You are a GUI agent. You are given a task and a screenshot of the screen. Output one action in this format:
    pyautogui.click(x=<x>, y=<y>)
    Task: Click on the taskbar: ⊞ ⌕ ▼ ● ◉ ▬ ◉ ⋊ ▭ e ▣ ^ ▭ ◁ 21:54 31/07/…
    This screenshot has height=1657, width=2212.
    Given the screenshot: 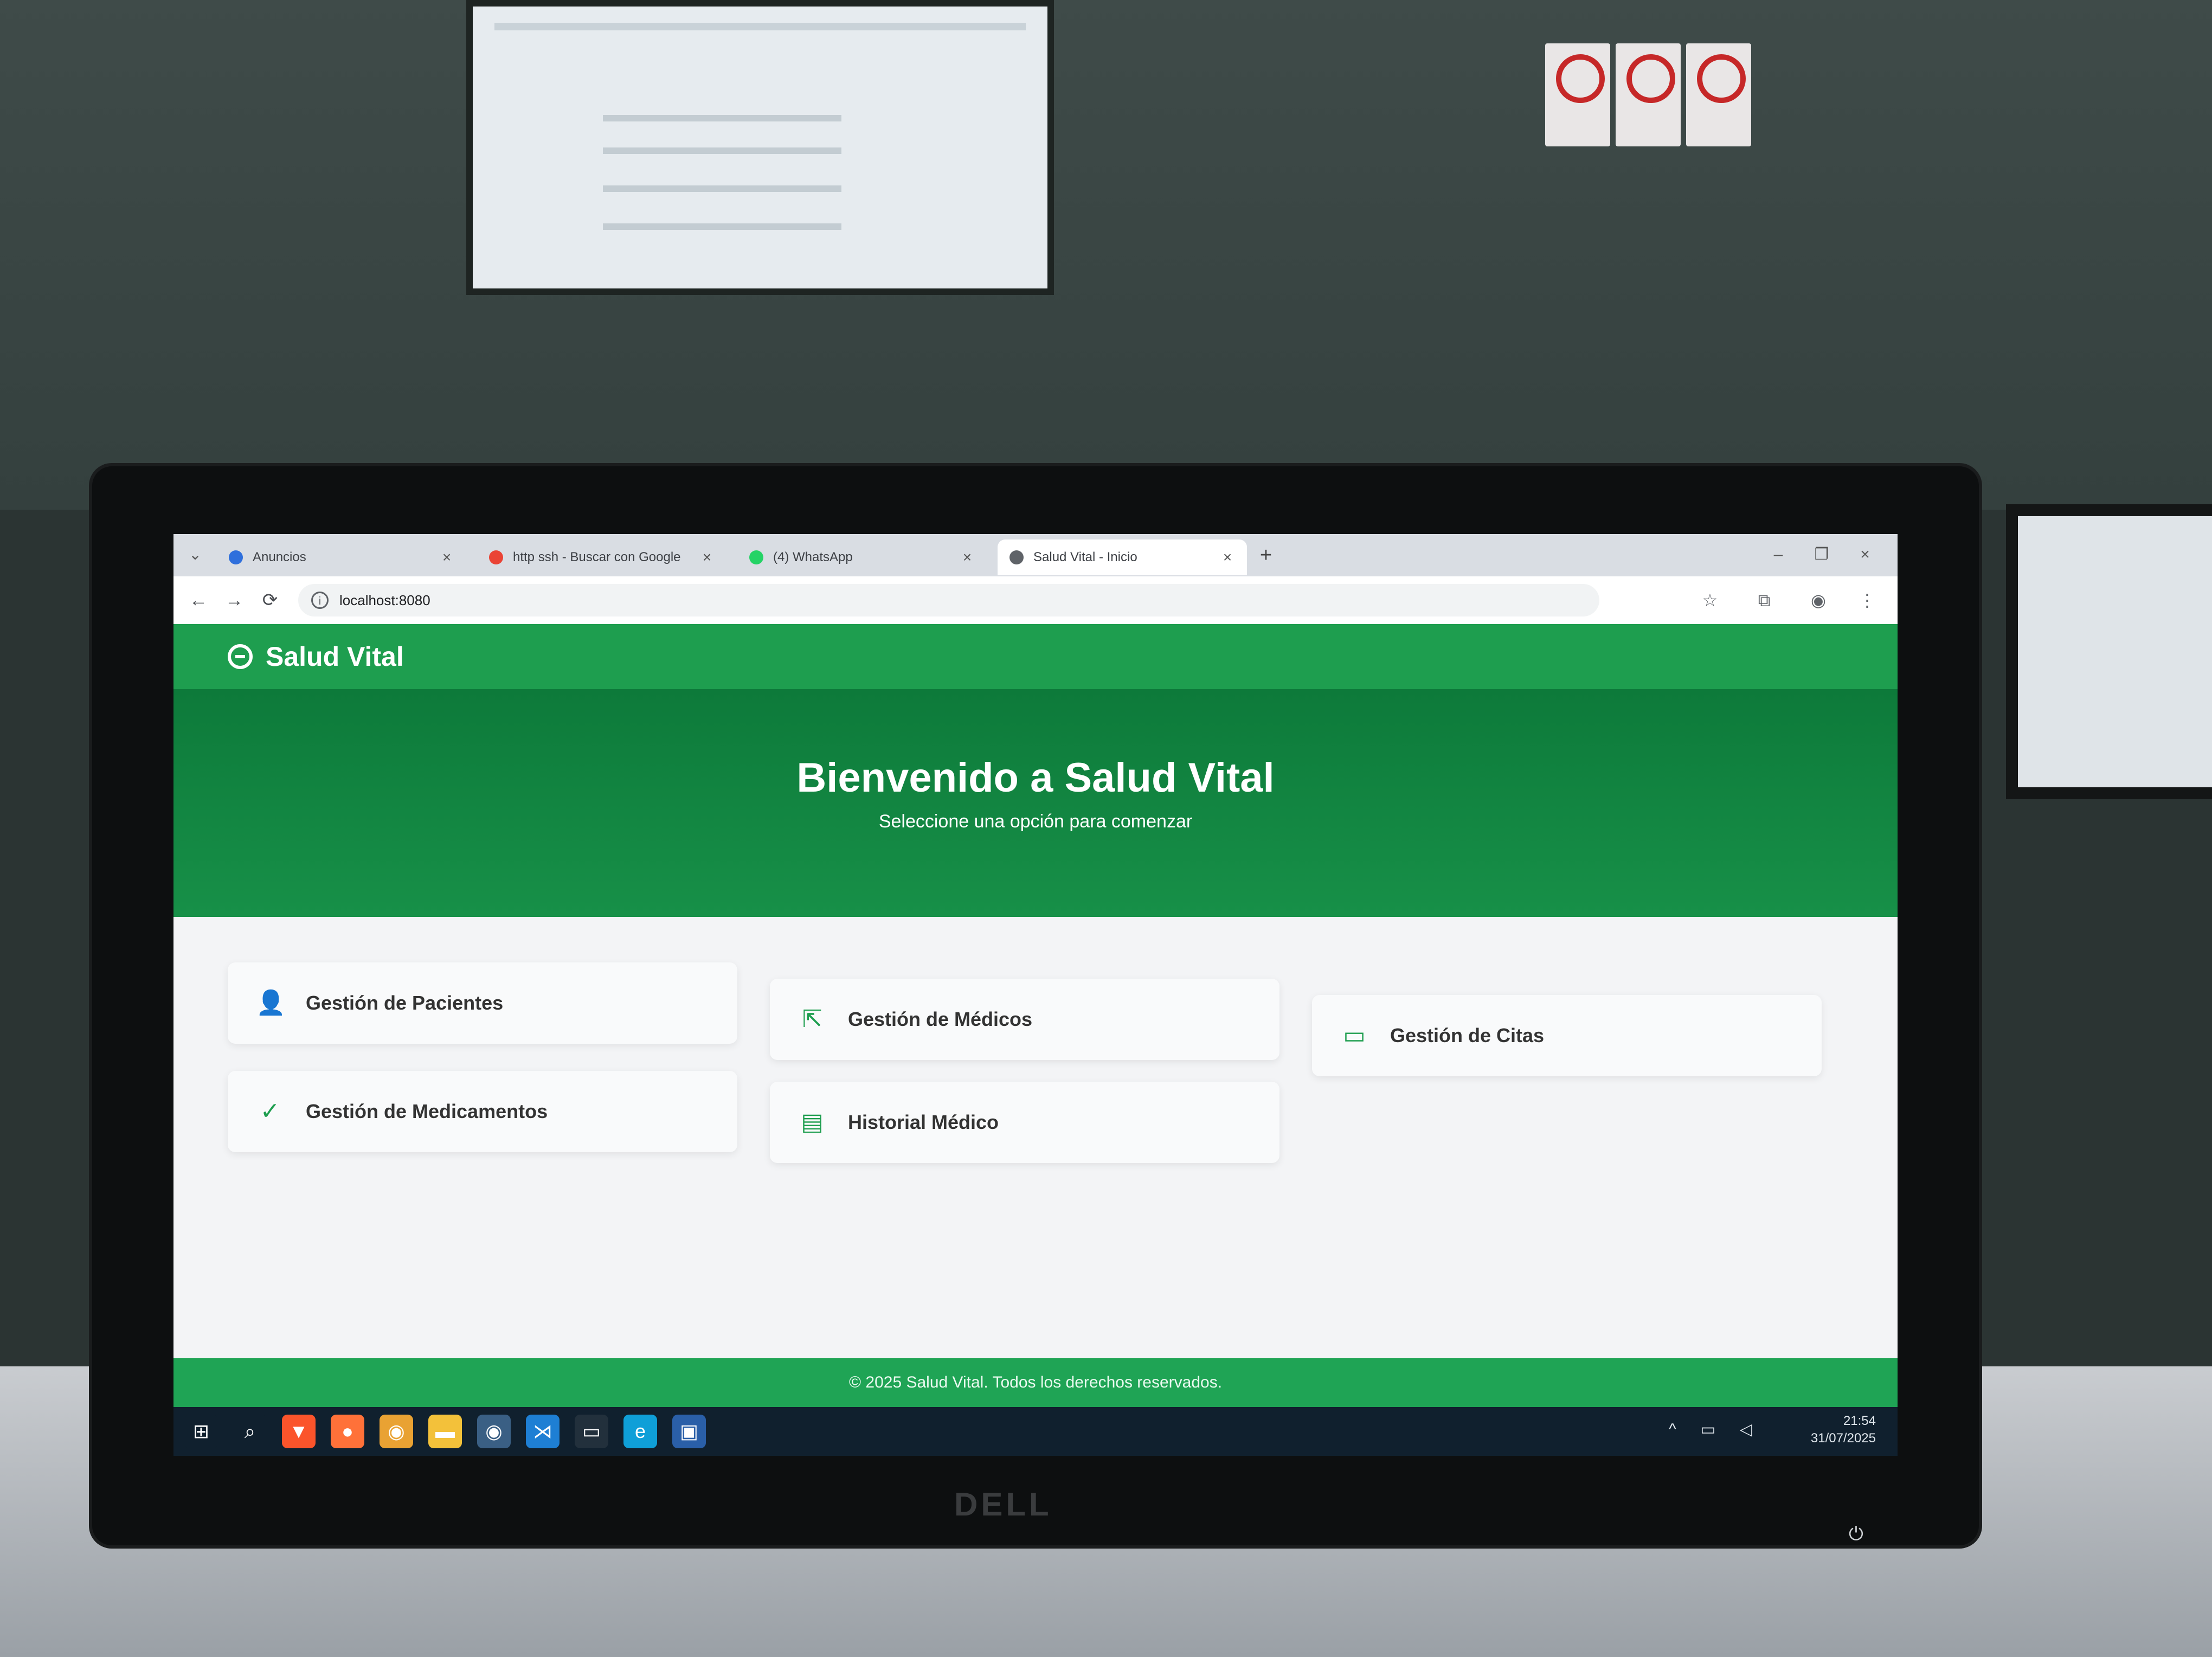 What is the action you would take?
    pyautogui.click(x=1035, y=1431)
    